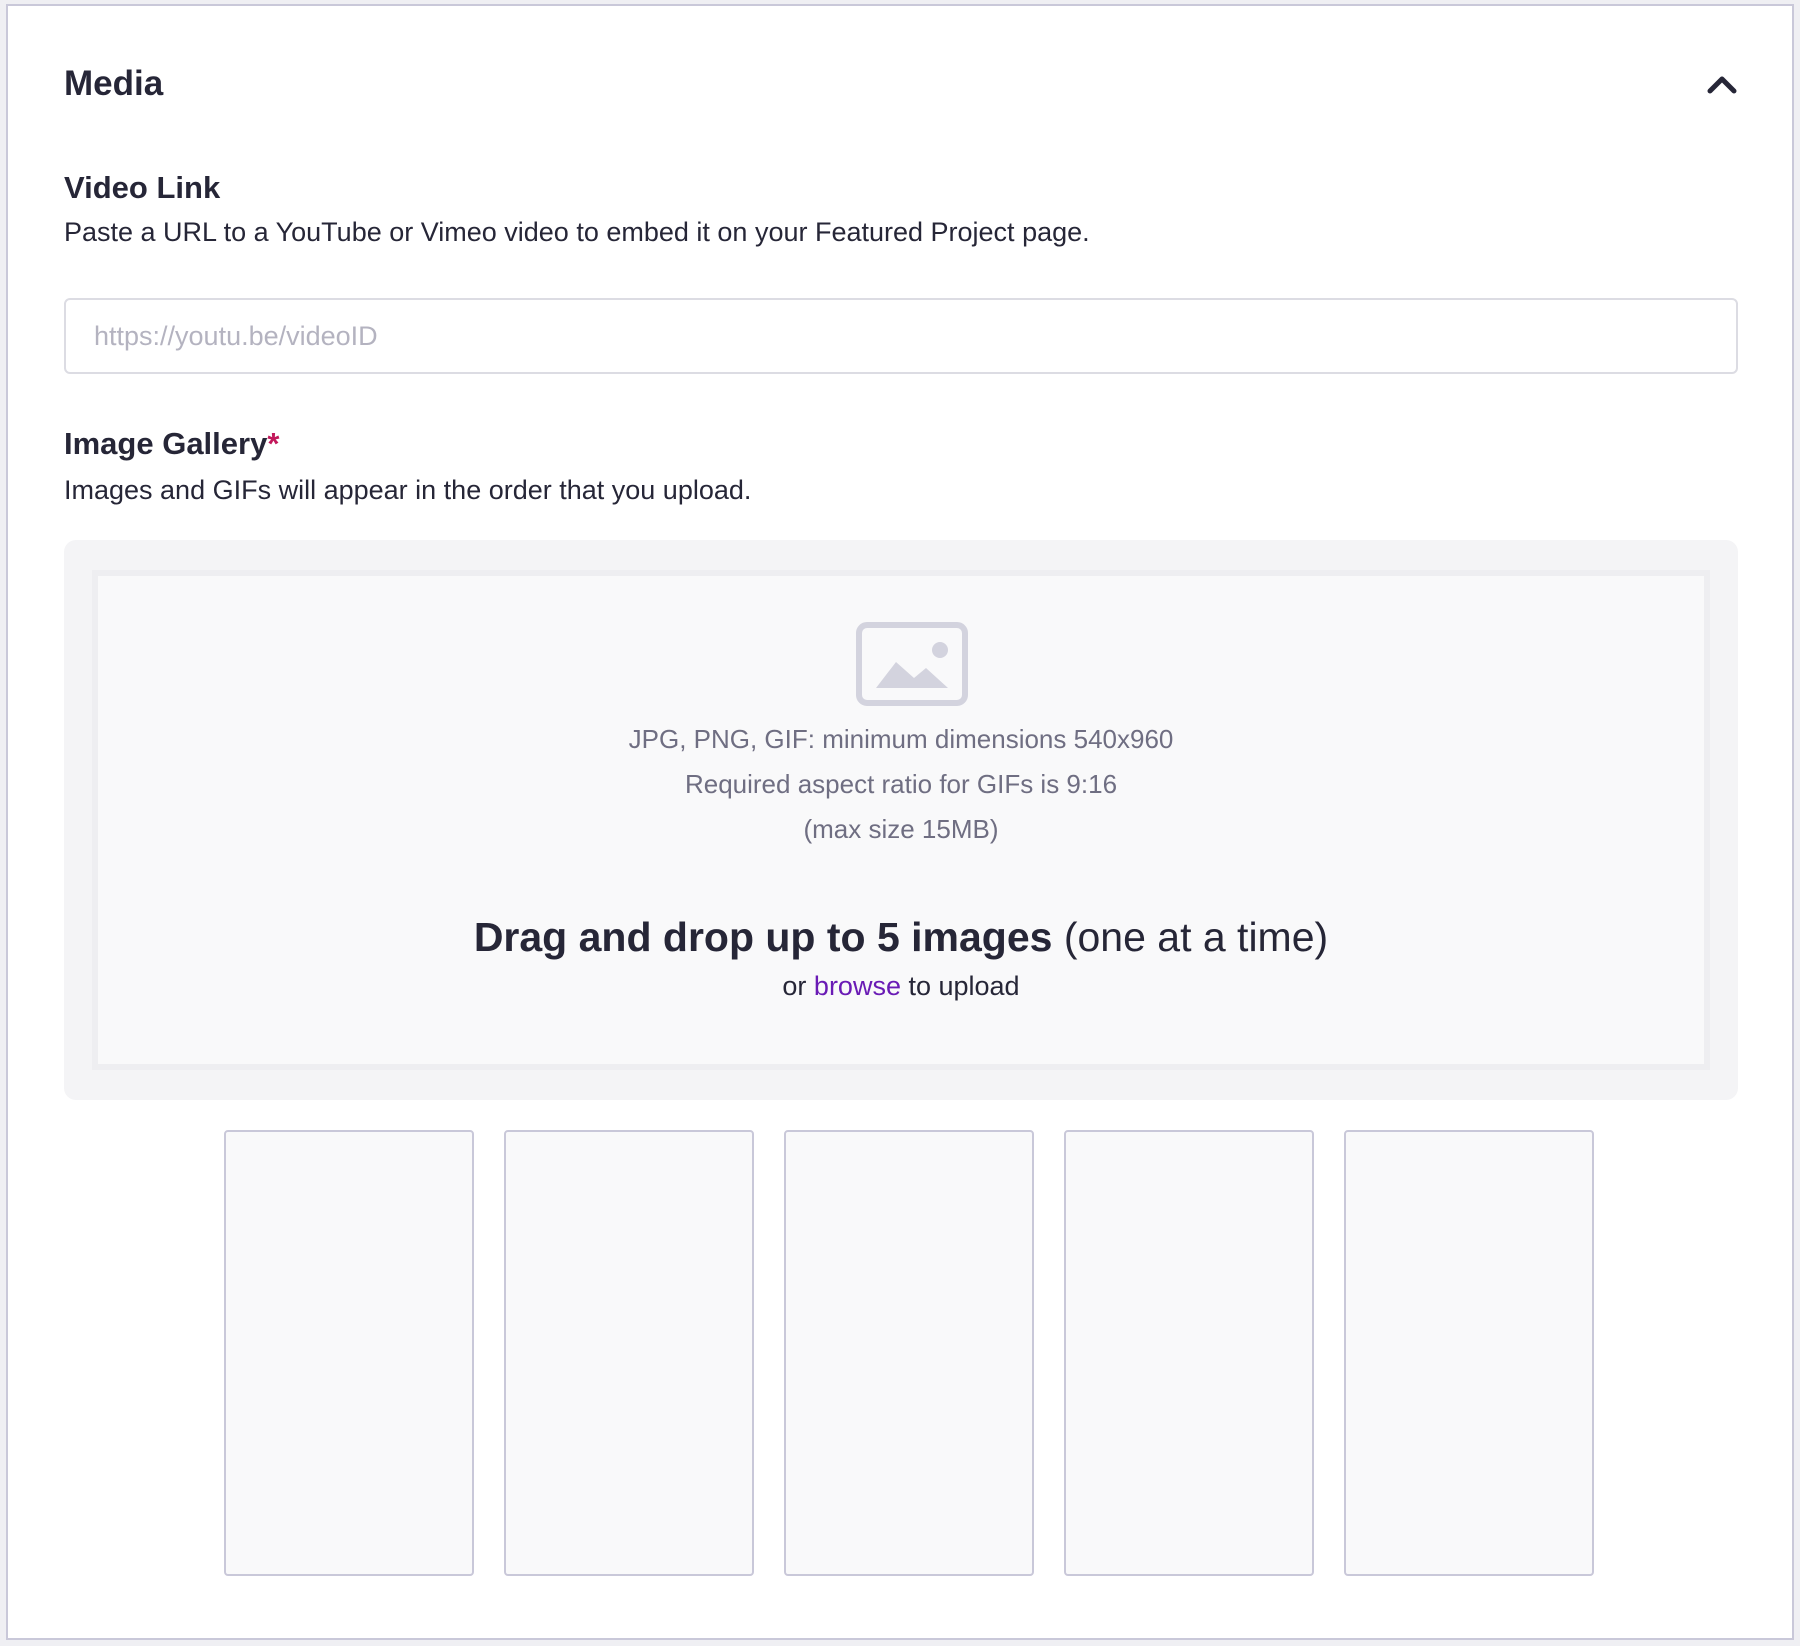 The image size is (1800, 1646). I want to click on video-link-label: Video Link, so click(142, 187).